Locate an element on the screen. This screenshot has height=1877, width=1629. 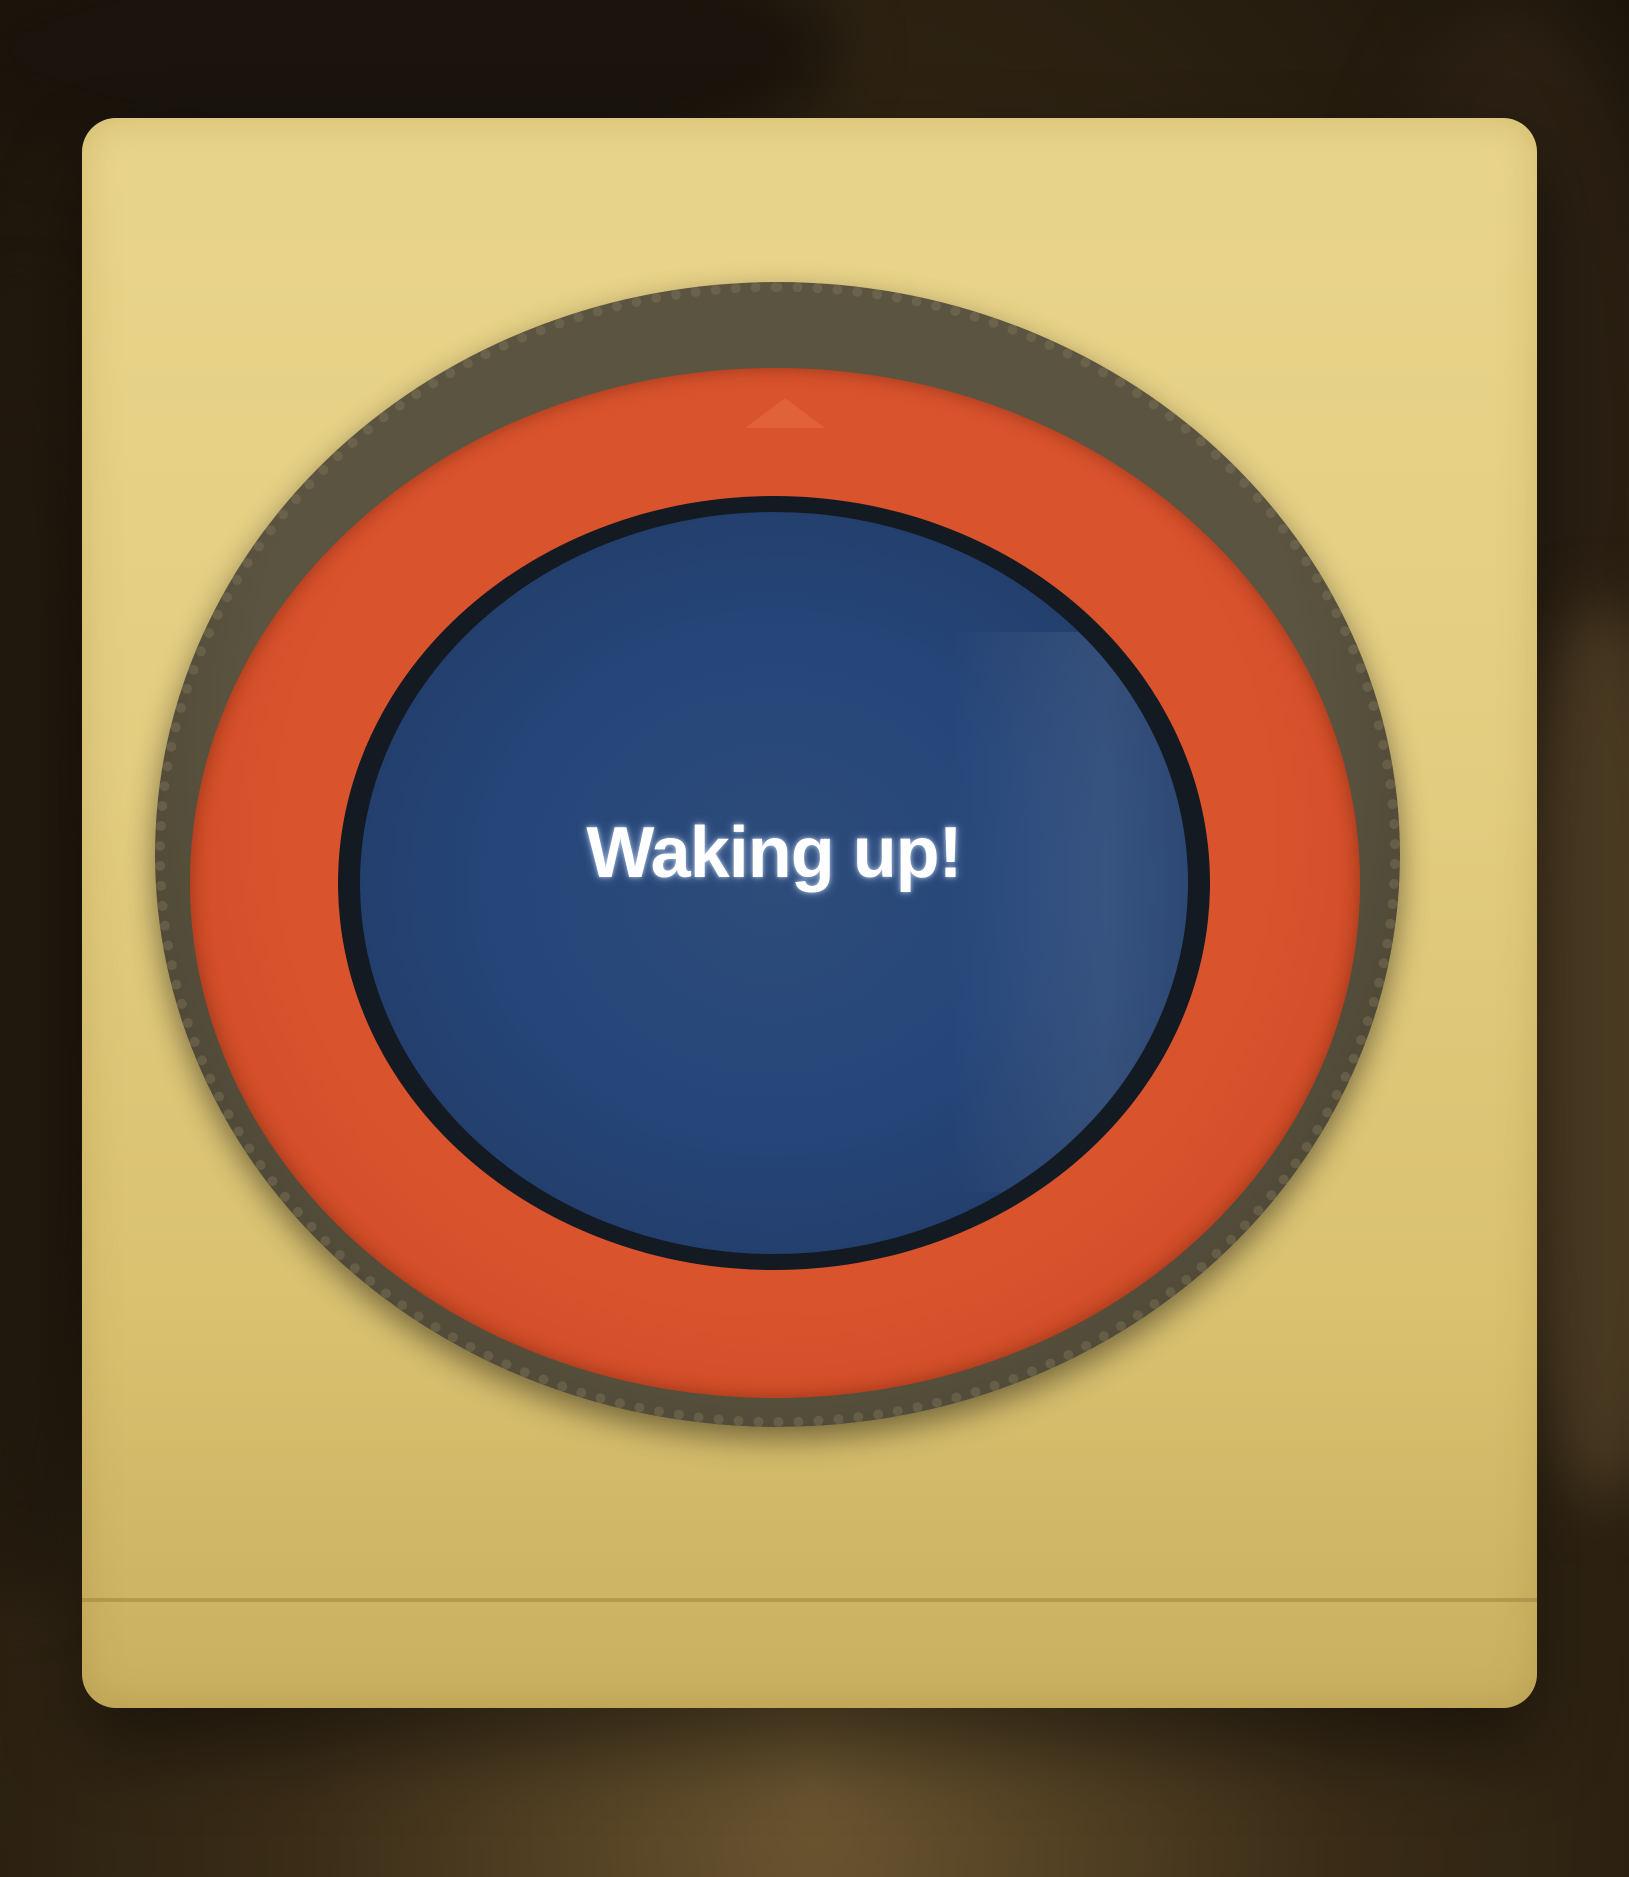
enclosure-seam is located at coordinates (809, 1600).